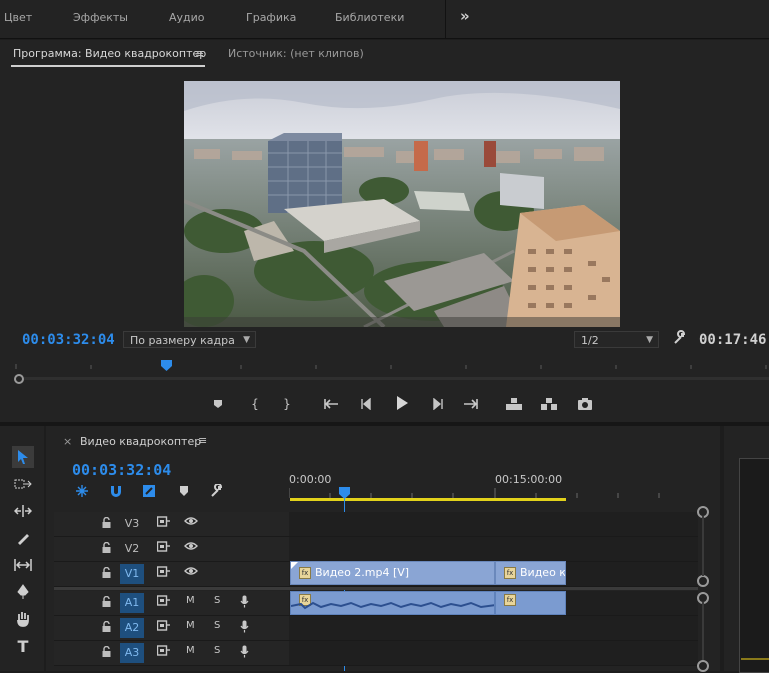 The height and width of the screenshot is (673, 769). What do you see at coordinates (493, 653) in the screenshot?
I see `track-area-a3` at bounding box center [493, 653].